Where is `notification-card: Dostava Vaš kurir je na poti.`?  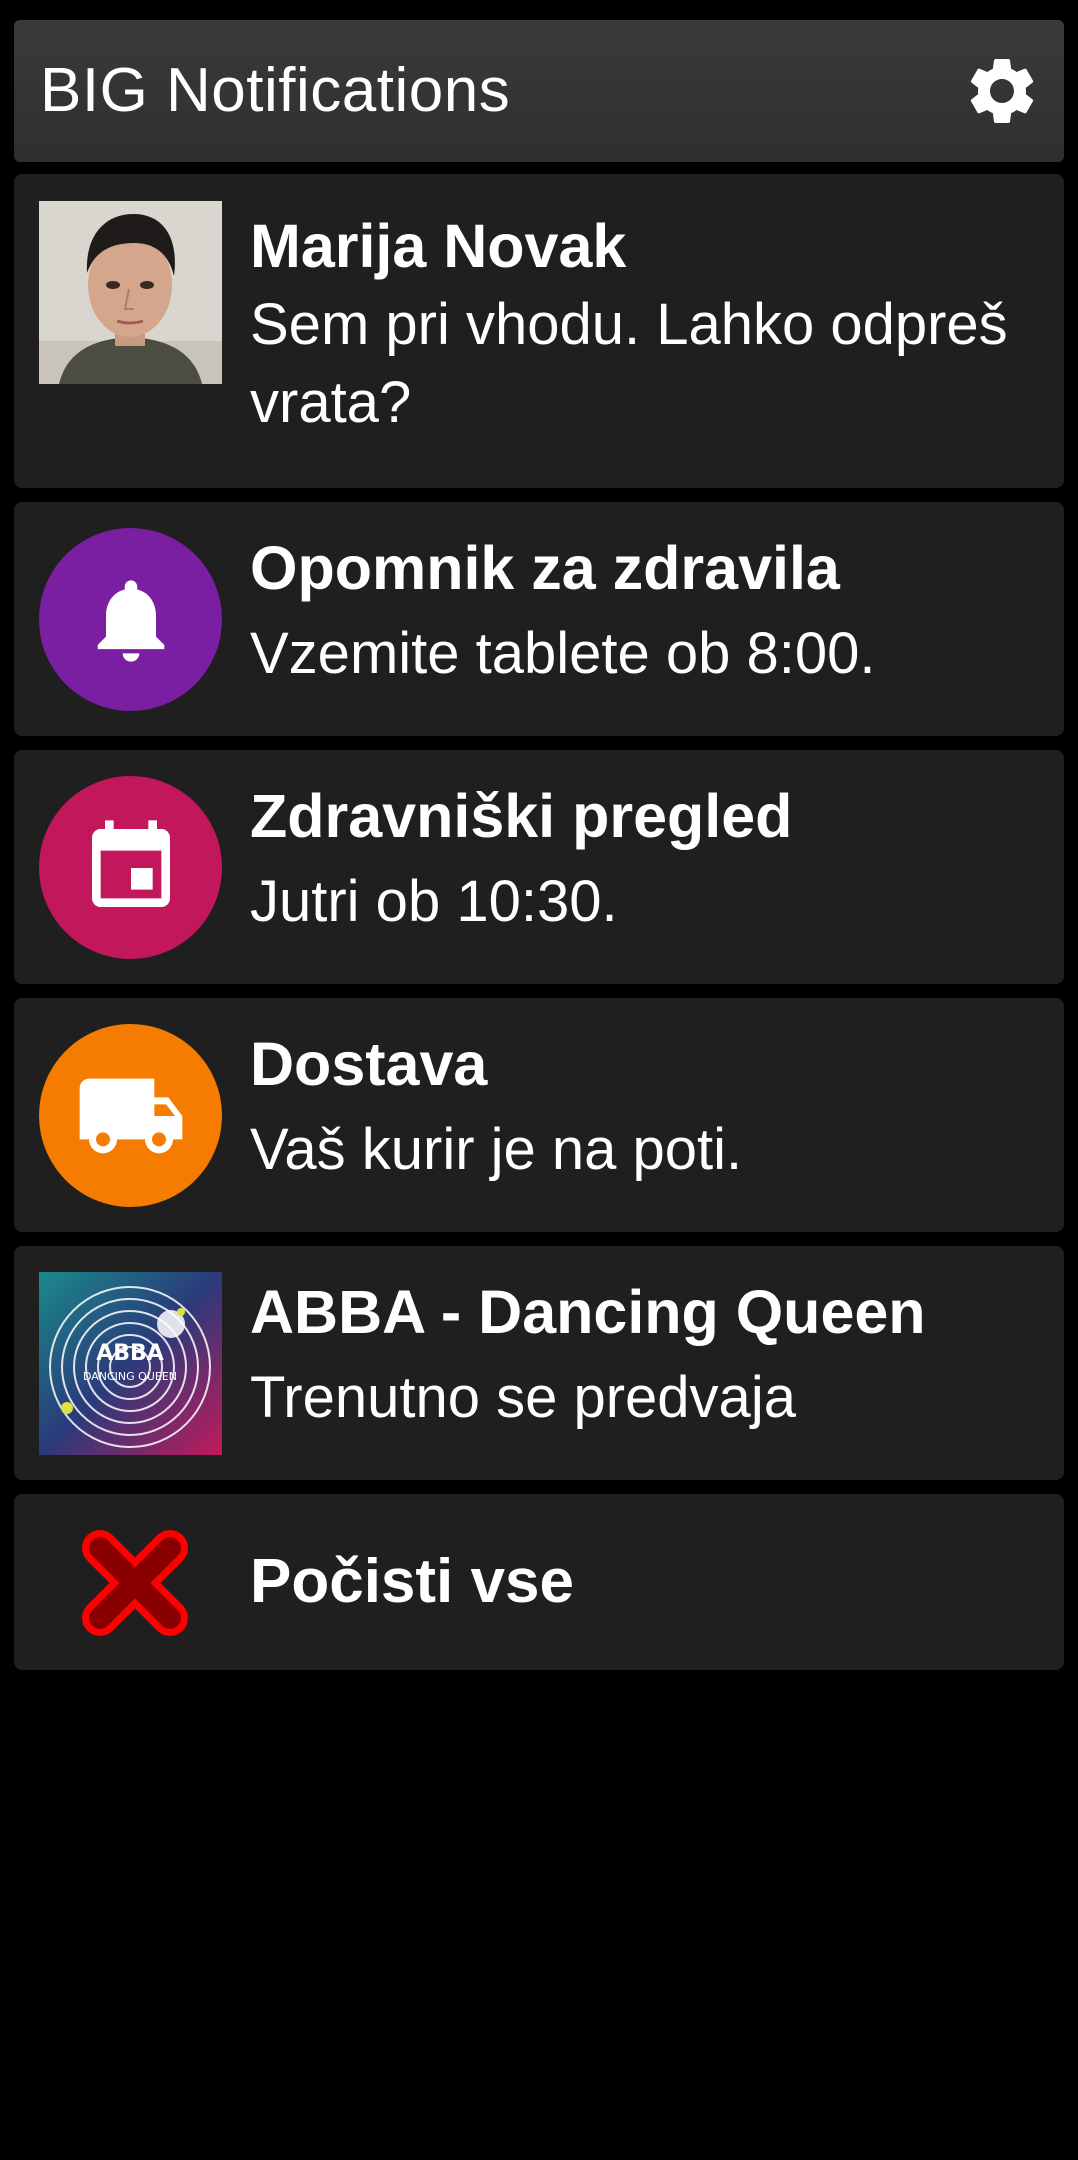
notification-card: Dostava Vaš kurir je na poti. is located at coordinates (539, 1115).